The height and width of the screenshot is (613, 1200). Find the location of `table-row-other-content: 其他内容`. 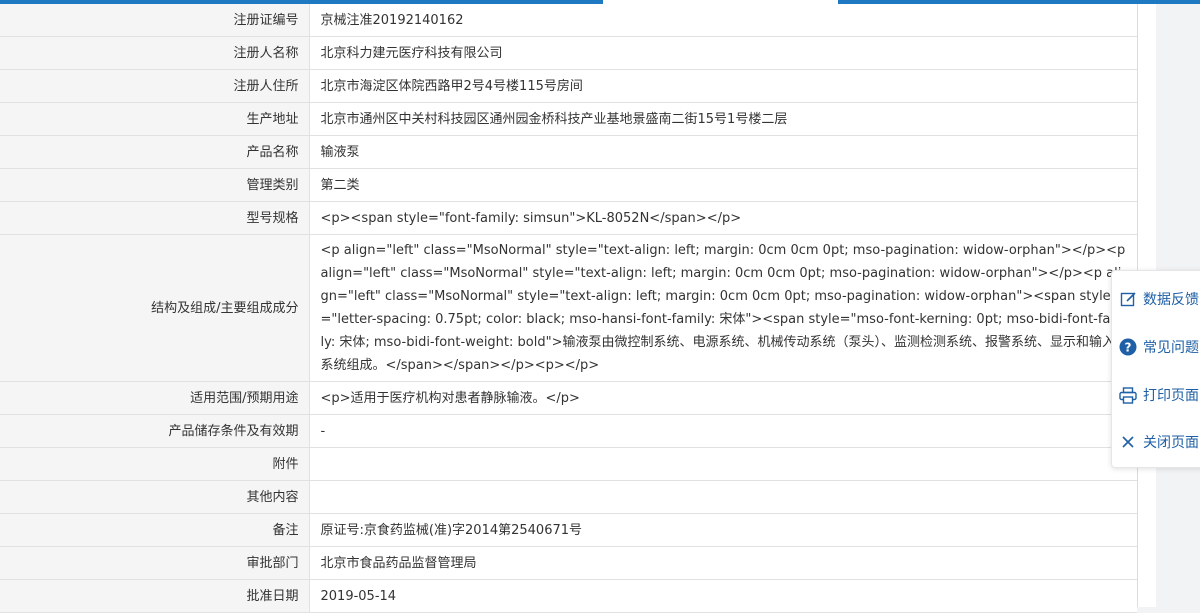

table-row-other-content: 其他内容 is located at coordinates (568, 497).